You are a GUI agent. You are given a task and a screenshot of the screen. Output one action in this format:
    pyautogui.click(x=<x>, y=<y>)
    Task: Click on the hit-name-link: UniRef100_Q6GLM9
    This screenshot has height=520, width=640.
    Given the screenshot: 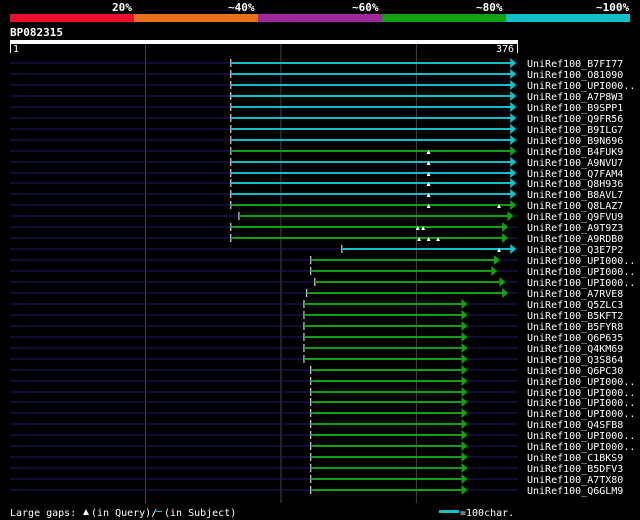 What is the action you would take?
    pyautogui.click(x=575, y=491)
    